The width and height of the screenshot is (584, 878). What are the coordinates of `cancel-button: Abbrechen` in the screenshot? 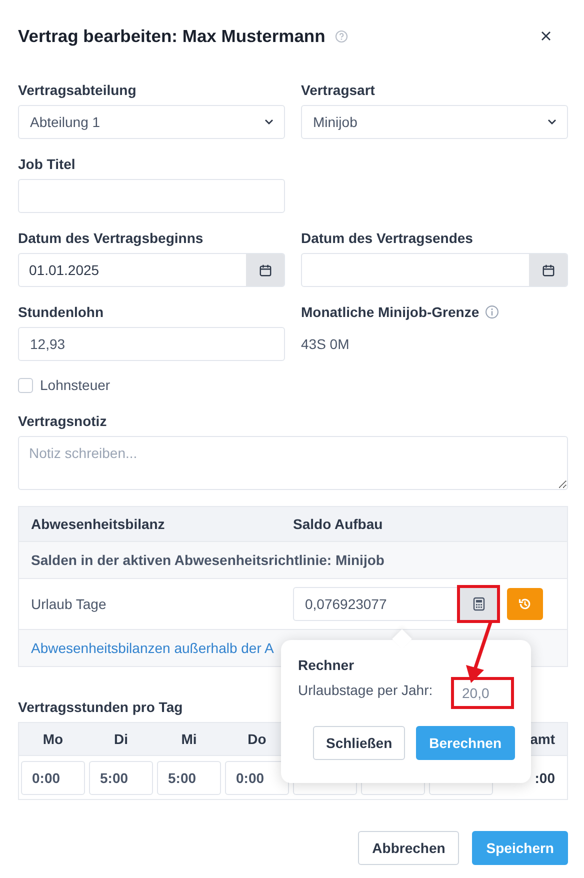 It's located at (409, 848).